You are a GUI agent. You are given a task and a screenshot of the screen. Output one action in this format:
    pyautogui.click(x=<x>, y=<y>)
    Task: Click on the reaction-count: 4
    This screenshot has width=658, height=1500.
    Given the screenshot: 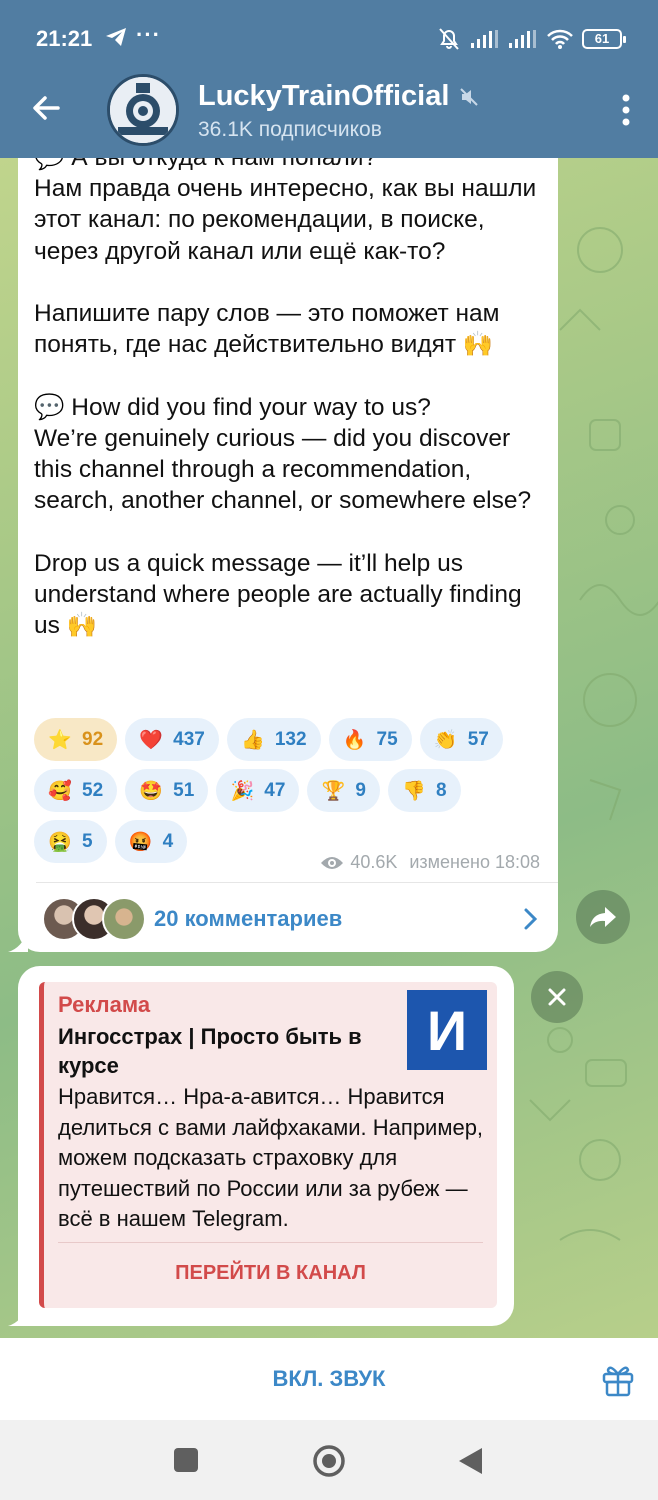 What is the action you would take?
    pyautogui.click(x=168, y=841)
    